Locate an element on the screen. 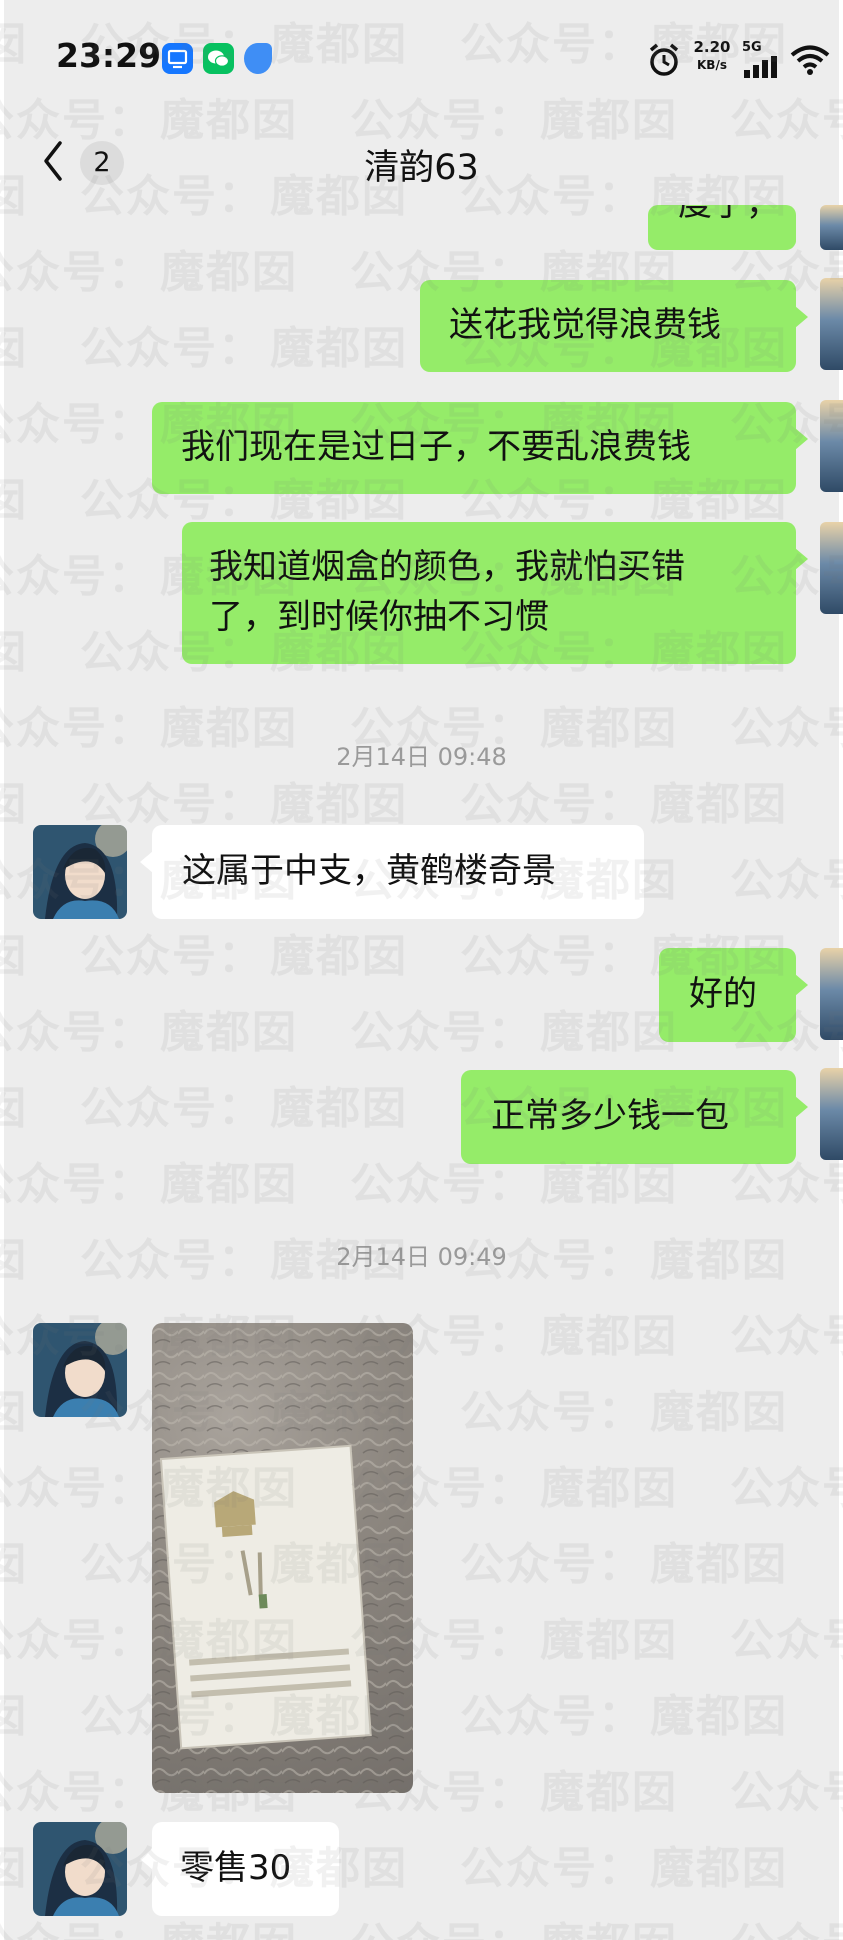  message-text: 零售30 is located at coordinates (236, 1868).